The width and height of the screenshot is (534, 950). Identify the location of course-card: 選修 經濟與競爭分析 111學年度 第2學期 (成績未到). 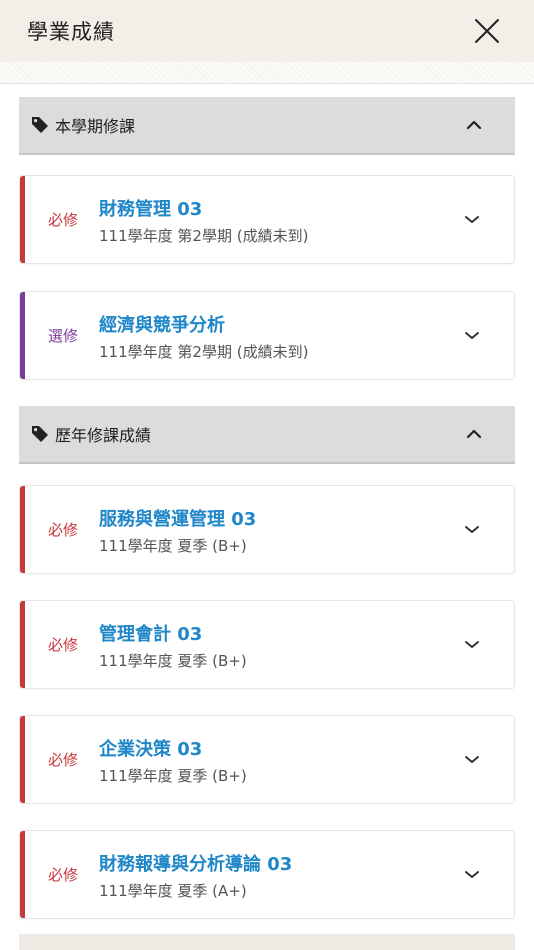
(267, 335).